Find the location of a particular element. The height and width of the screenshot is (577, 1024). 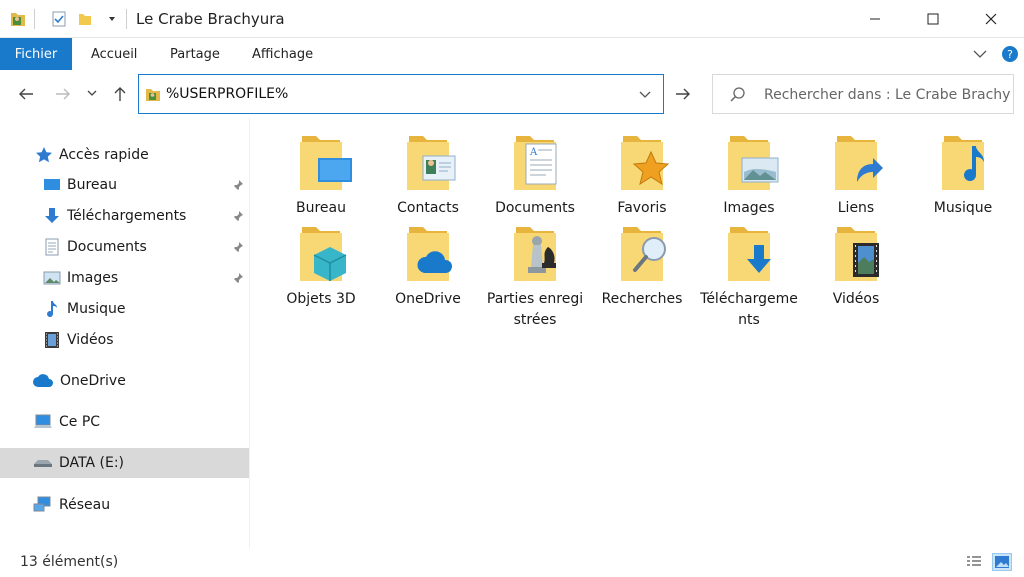

close-button is located at coordinates (991, 19).